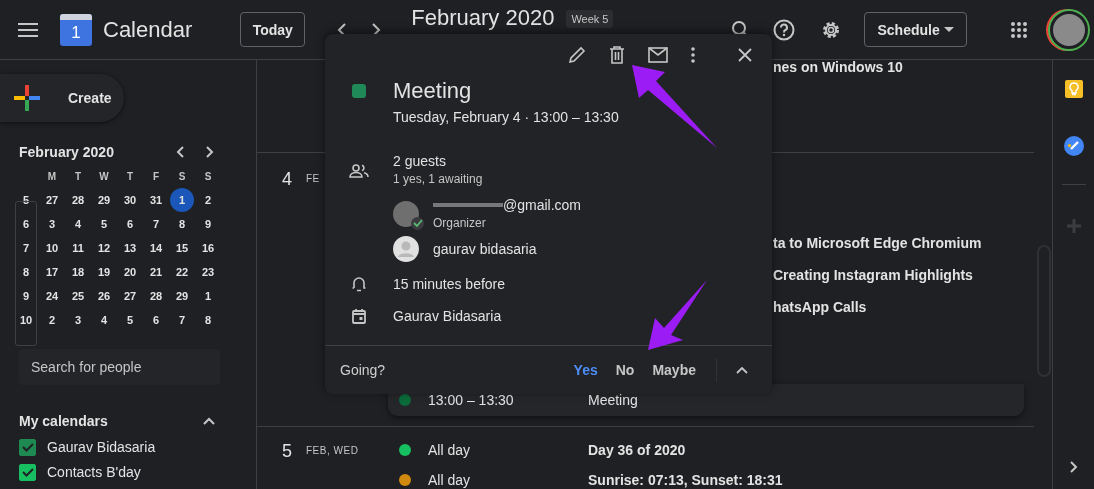  What do you see at coordinates (273, 29) in the screenshot?
I see `today-button: Today` at bounding box center [273, 29].